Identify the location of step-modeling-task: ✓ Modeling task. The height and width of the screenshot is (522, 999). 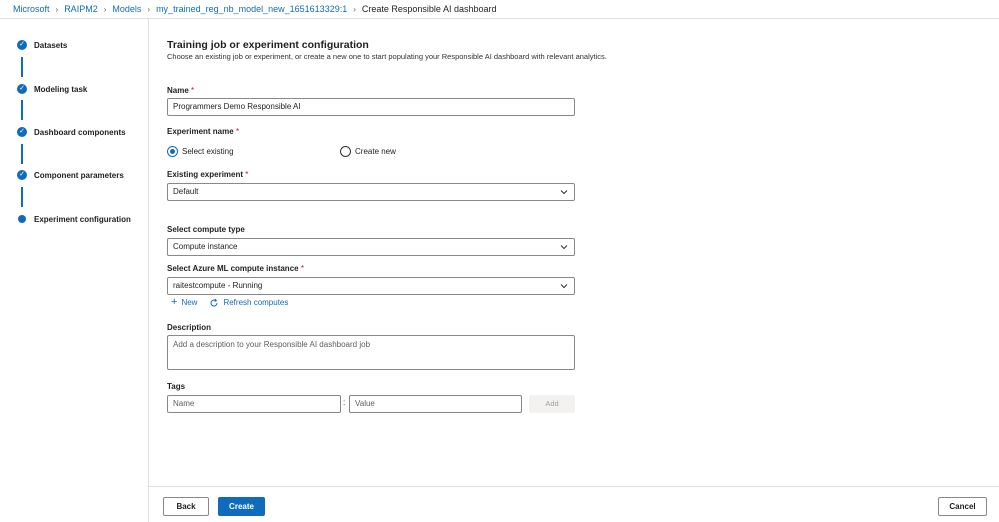
(52, 89).